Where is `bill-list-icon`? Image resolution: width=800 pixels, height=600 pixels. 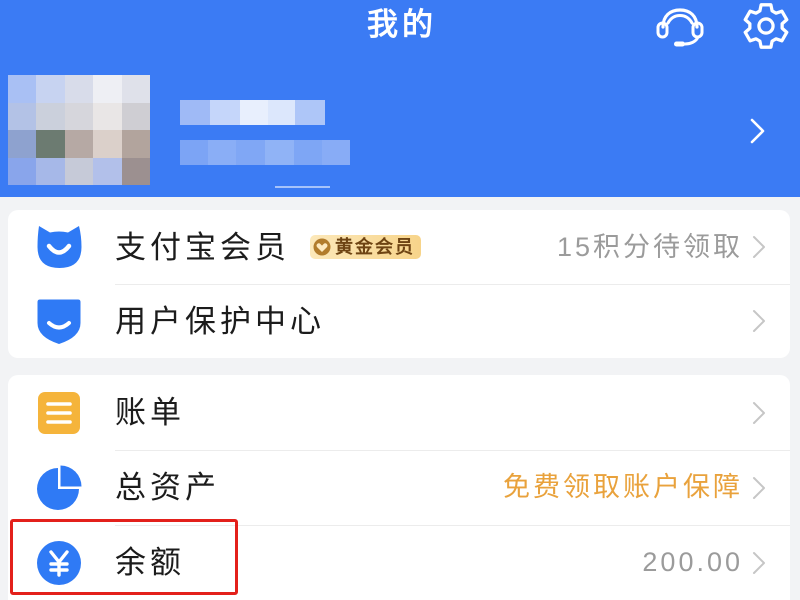 bill-list-icon is located at coordinates (59, 412).